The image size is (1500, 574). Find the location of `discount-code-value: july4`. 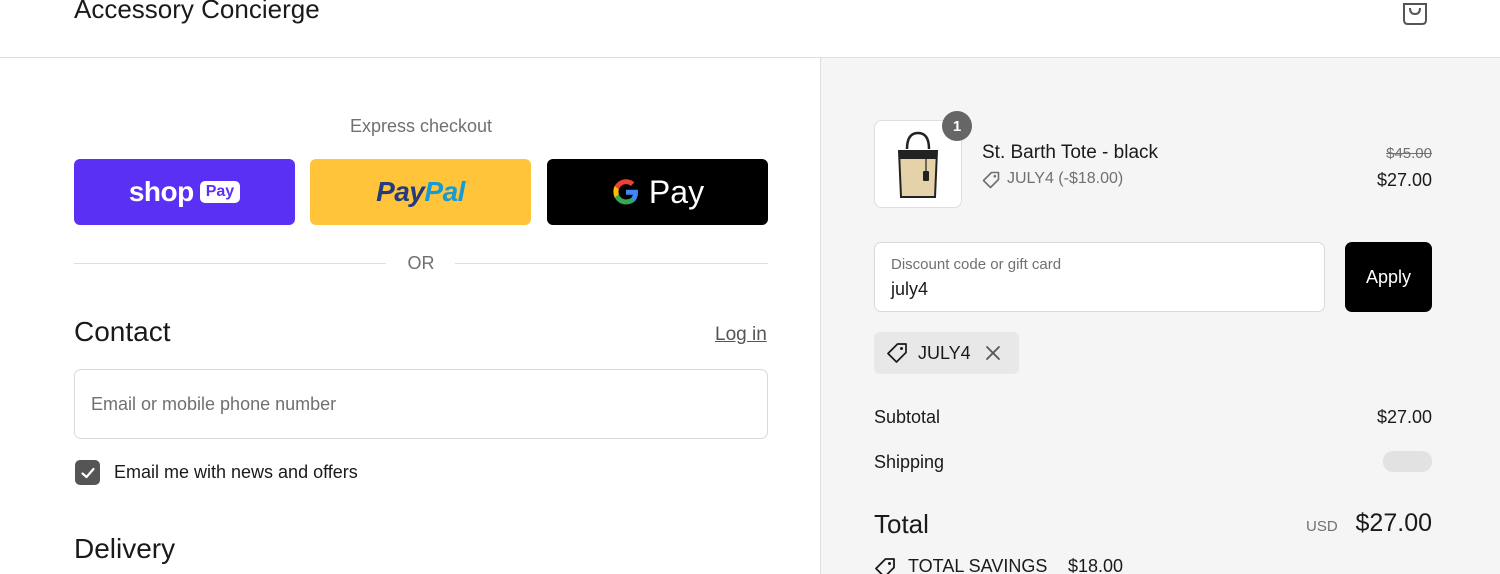

discount-code-value: july4 is located at coordinates (910, 289).